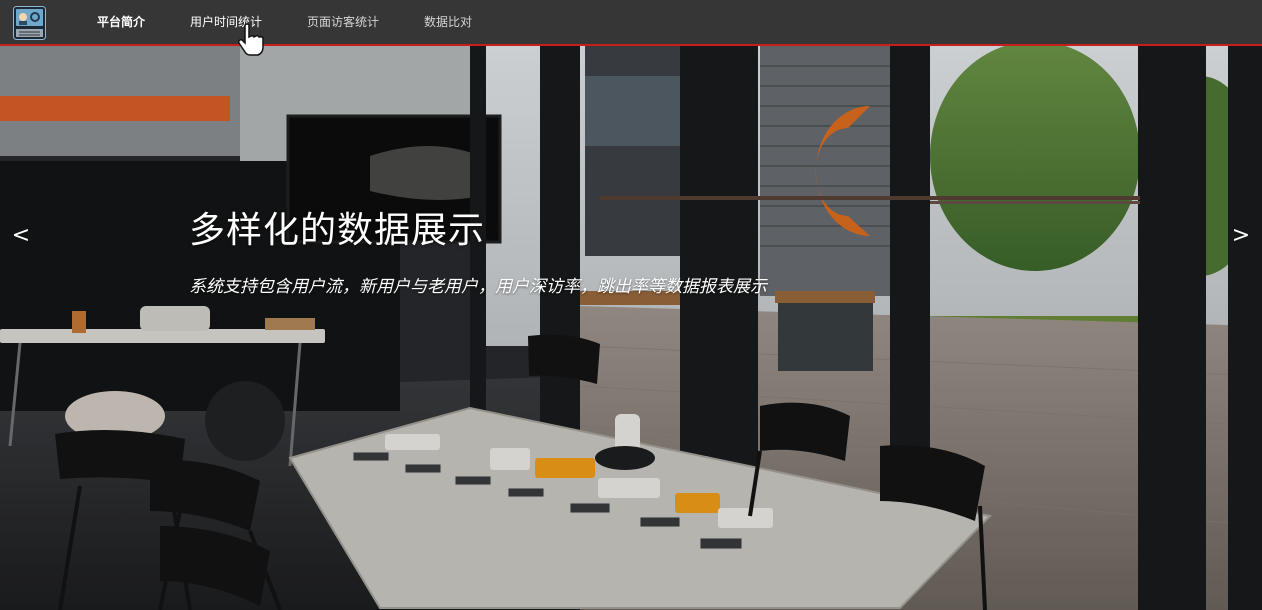 Image resolution: width=1262 pixels, height=610 pixels. What do you see at coordinates (478, 287) in the screenshot?
I see `carousel-subtitle: 系统支持包含用户流，新用户与老用户，用户深访率，跳出率等数据报表展示` at bounding box center [478, 287].